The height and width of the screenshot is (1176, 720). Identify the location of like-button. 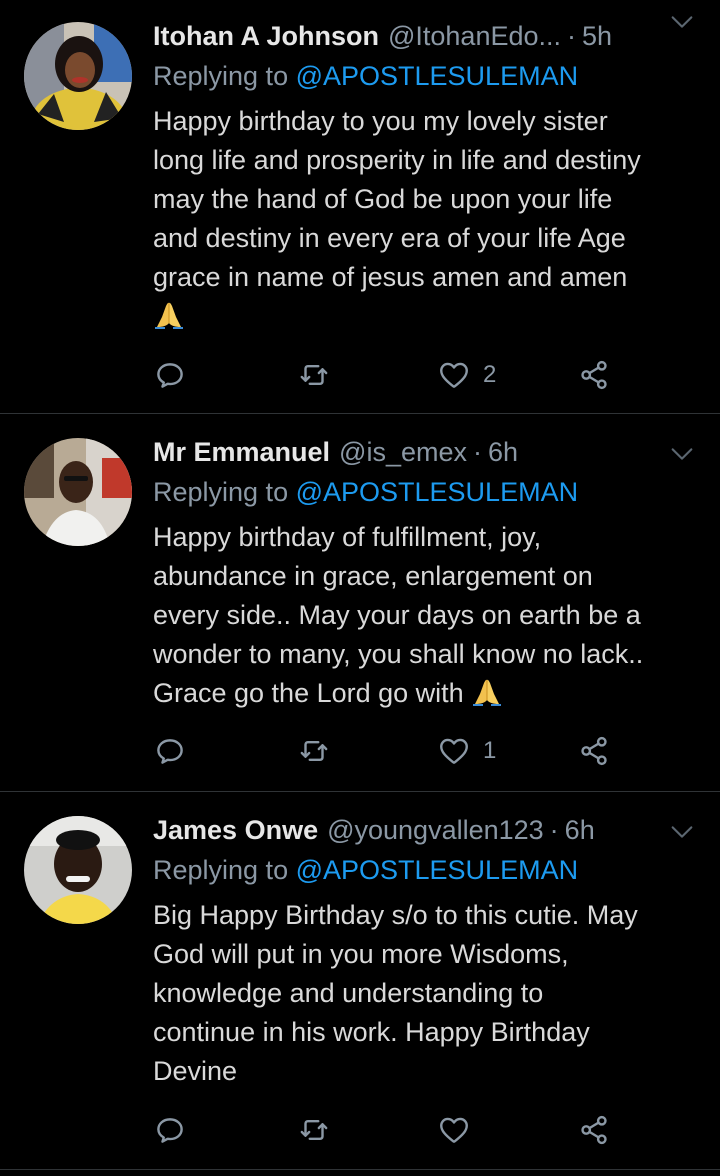
(460, 1130).